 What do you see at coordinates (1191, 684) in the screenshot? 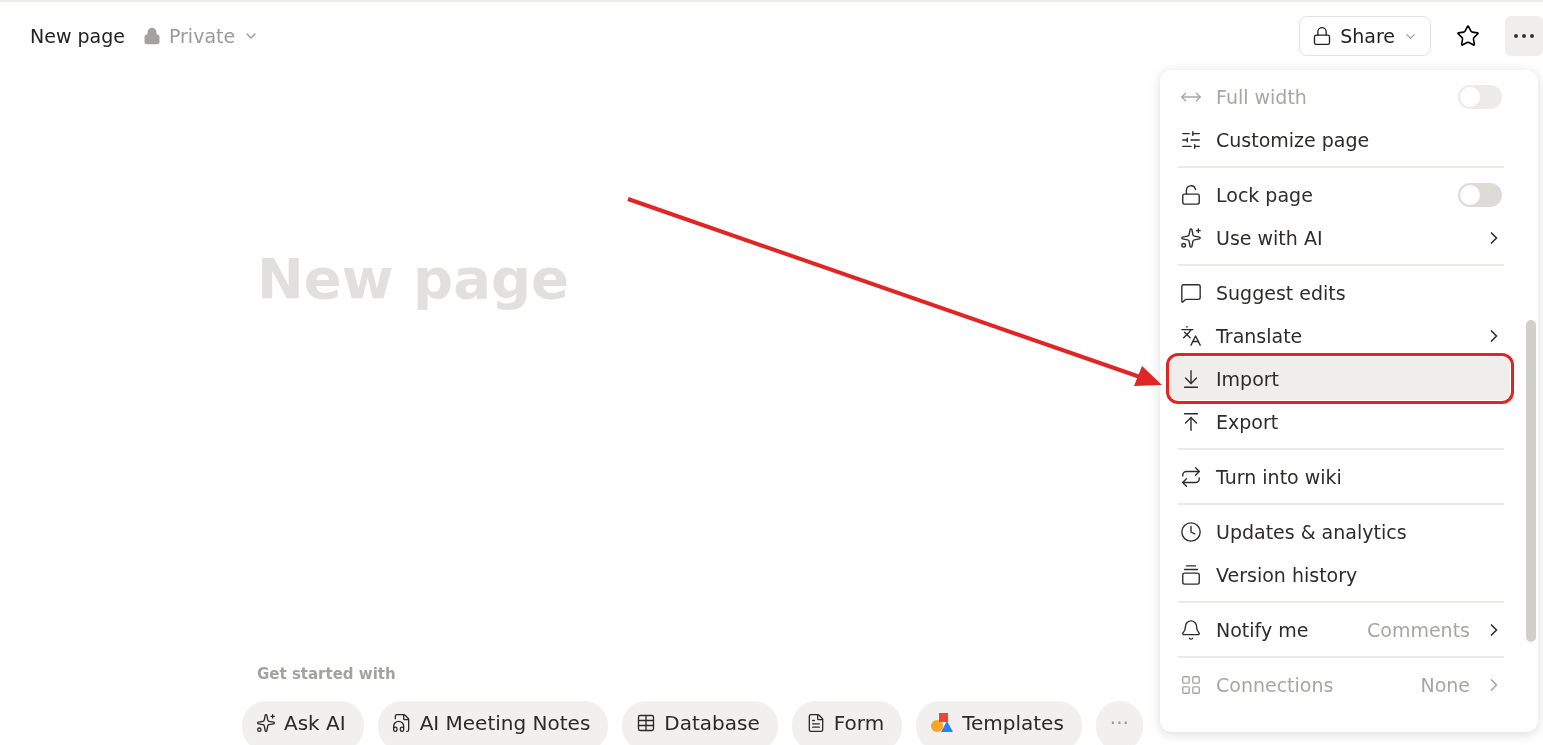
I see `grid-icon` at bounding box center [1191, 684].